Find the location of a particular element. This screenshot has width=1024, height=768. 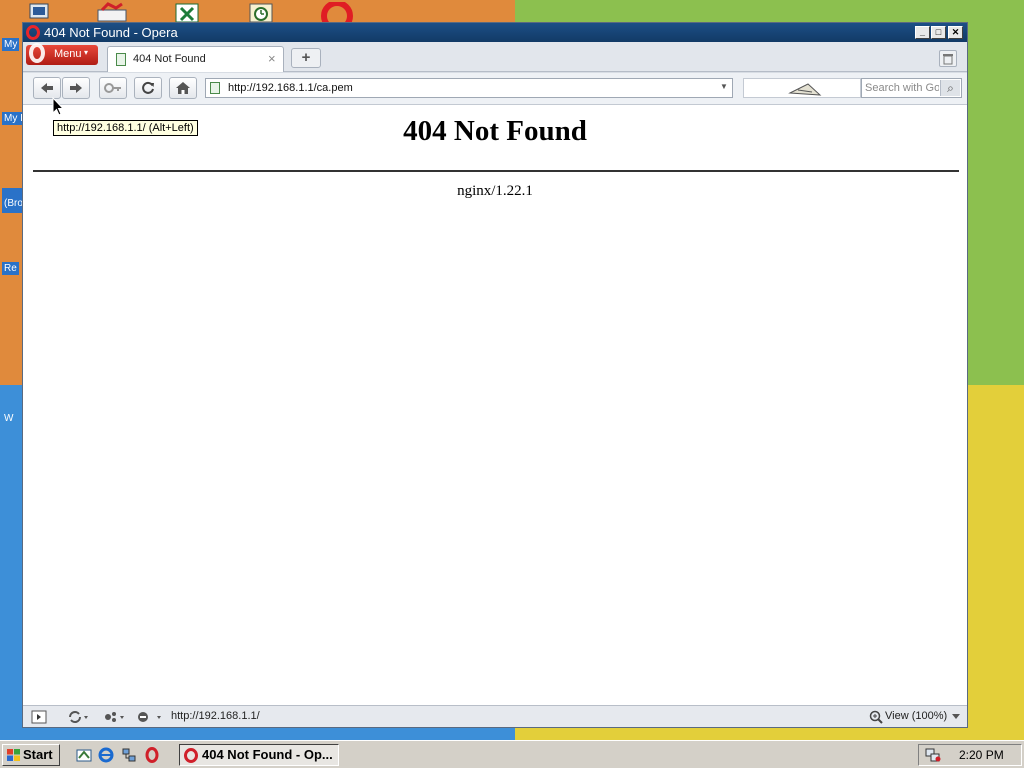

show-desktop-icon is located at coordinates (84, 755).